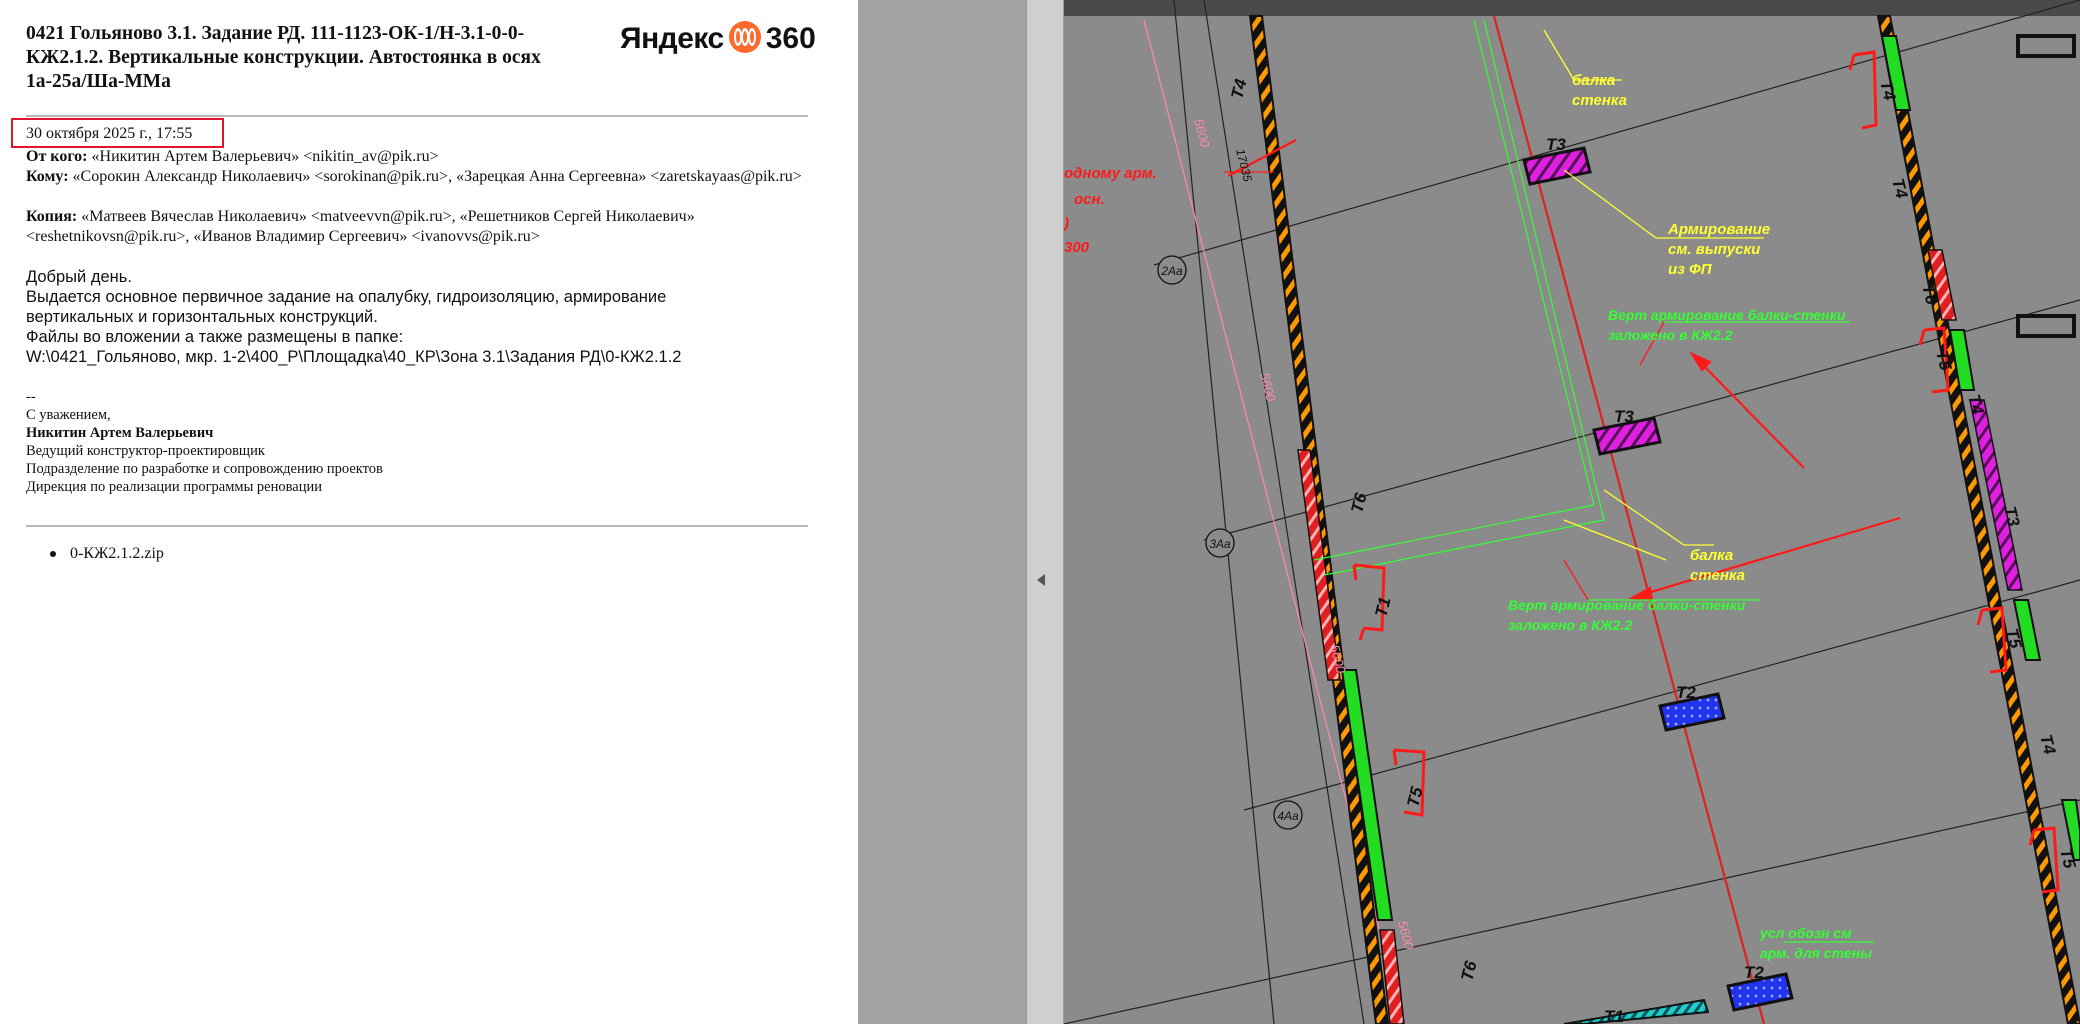  What do you see at coordinates (1717, 575) in the screenshot?
I see `label-beam-wall-2b: стенка` at bounding box center [1717, 575].